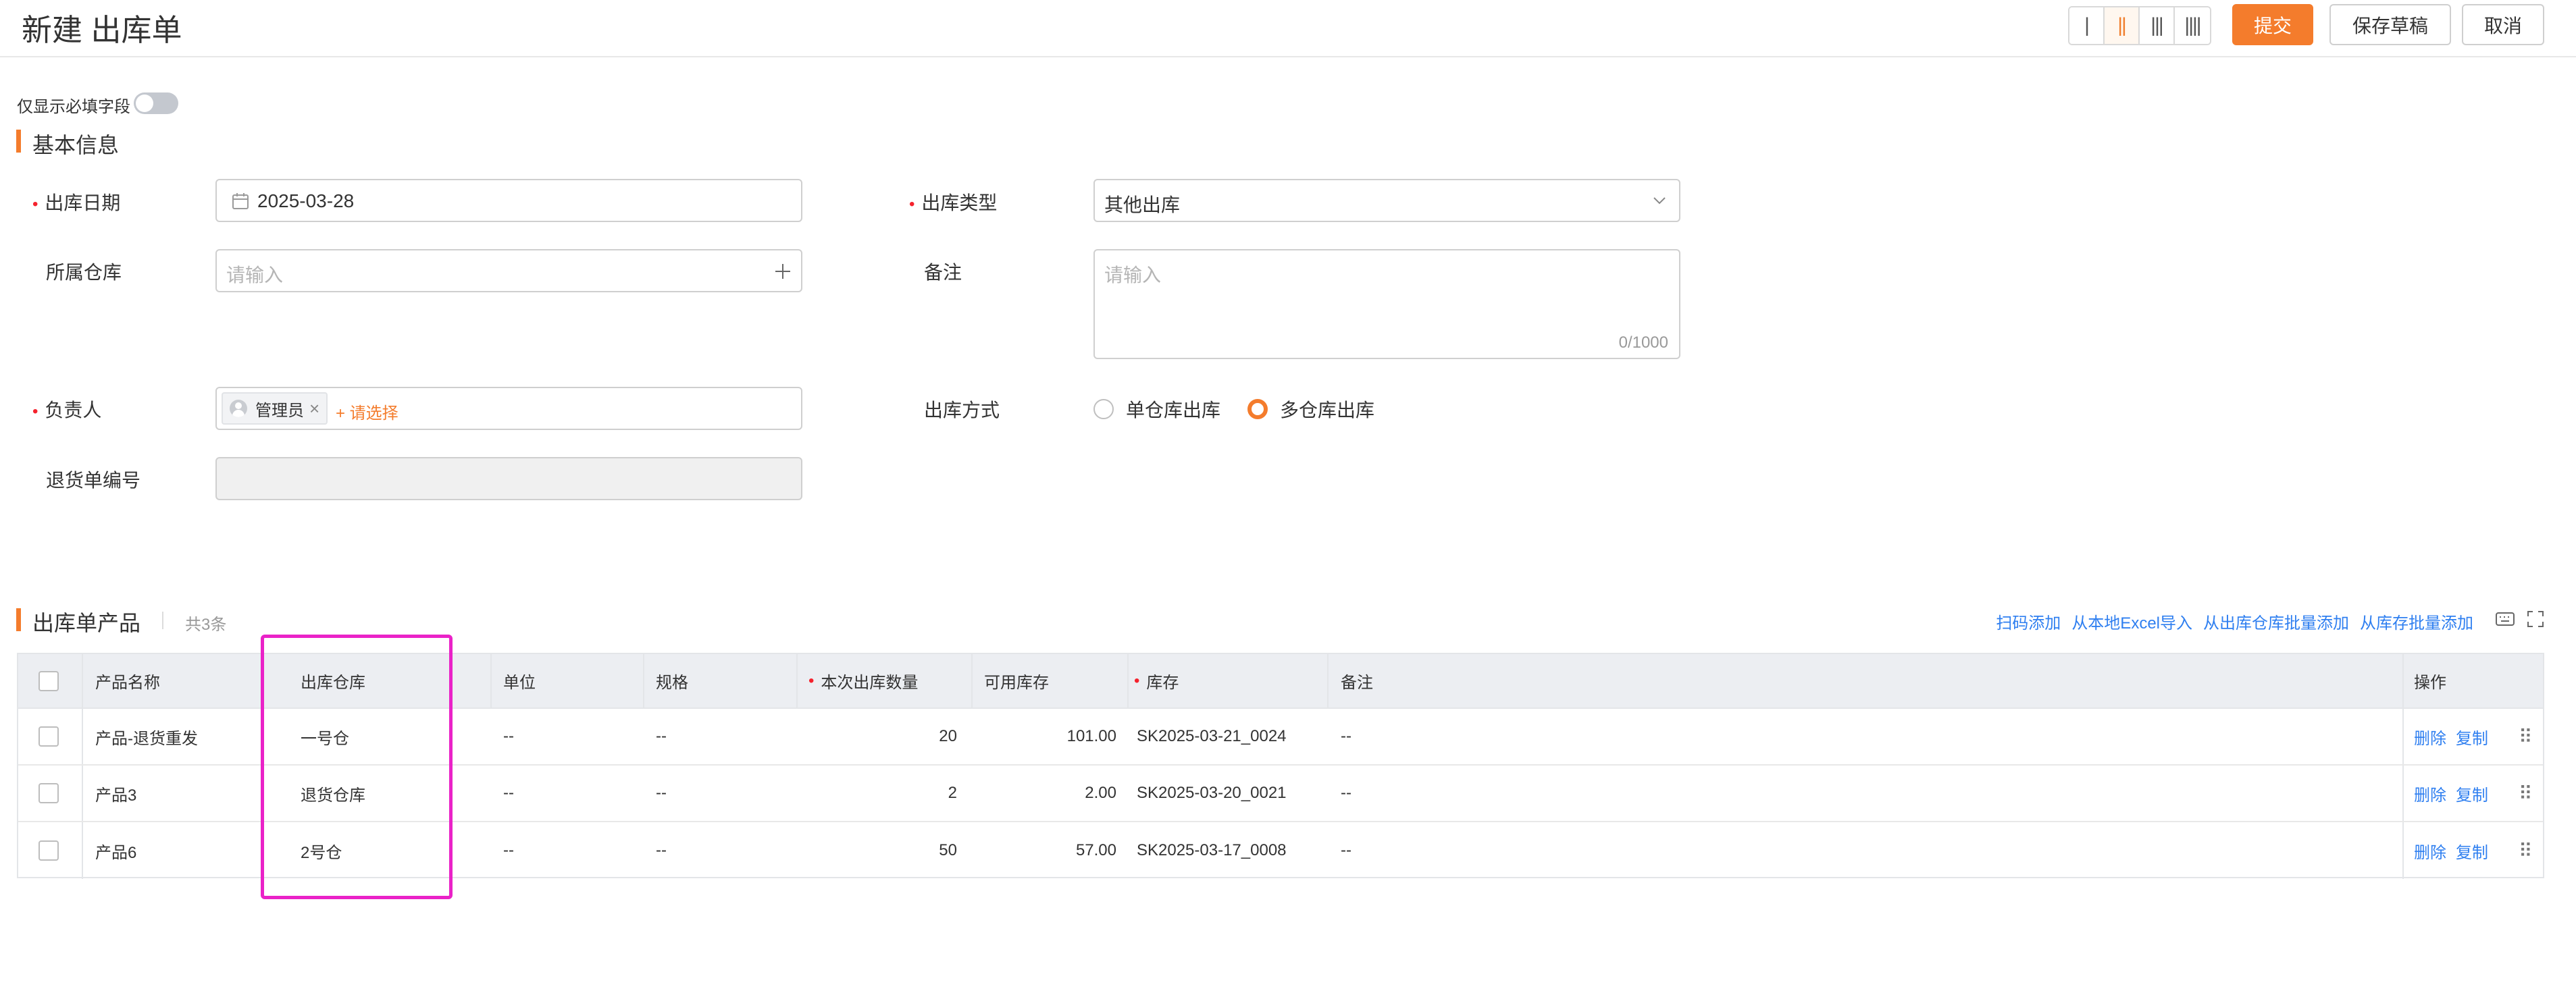 This screenshot has width=2576, height=991. Describe the element at coordinates (306, 200) in the screenshot. I see `out-date-value: 2025-03-28` at that location.